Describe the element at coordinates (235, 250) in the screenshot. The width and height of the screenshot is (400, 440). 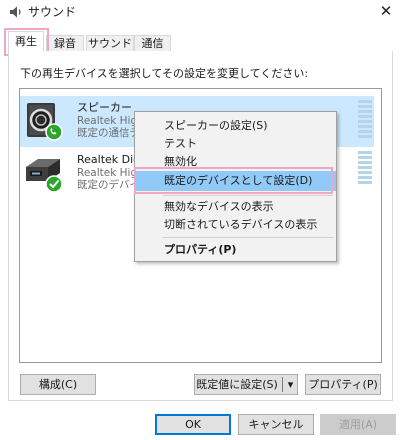
I see `menu-item-properties: プロパティ(P)` at that location.